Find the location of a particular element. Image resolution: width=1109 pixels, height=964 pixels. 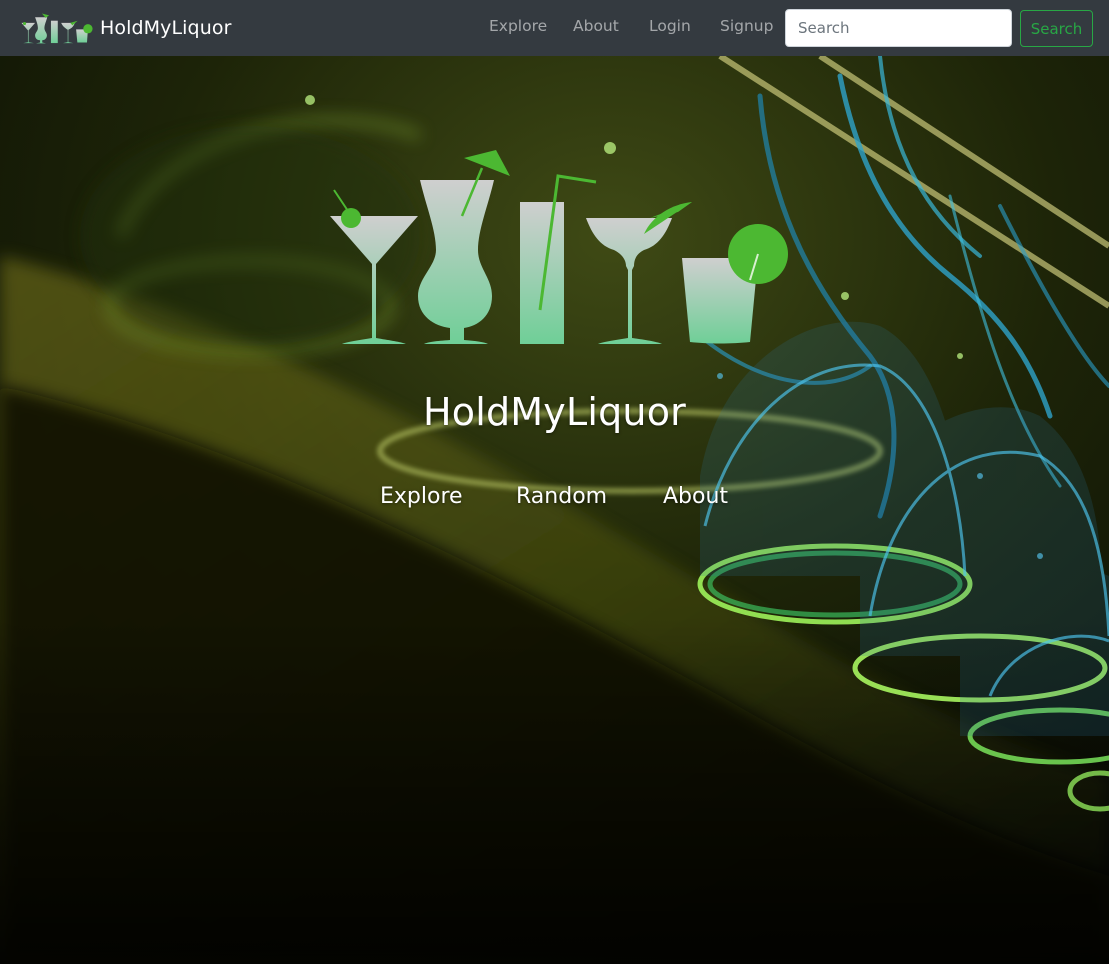

brand-link: HoldMyLiquor is located at coordinates (125, 28).